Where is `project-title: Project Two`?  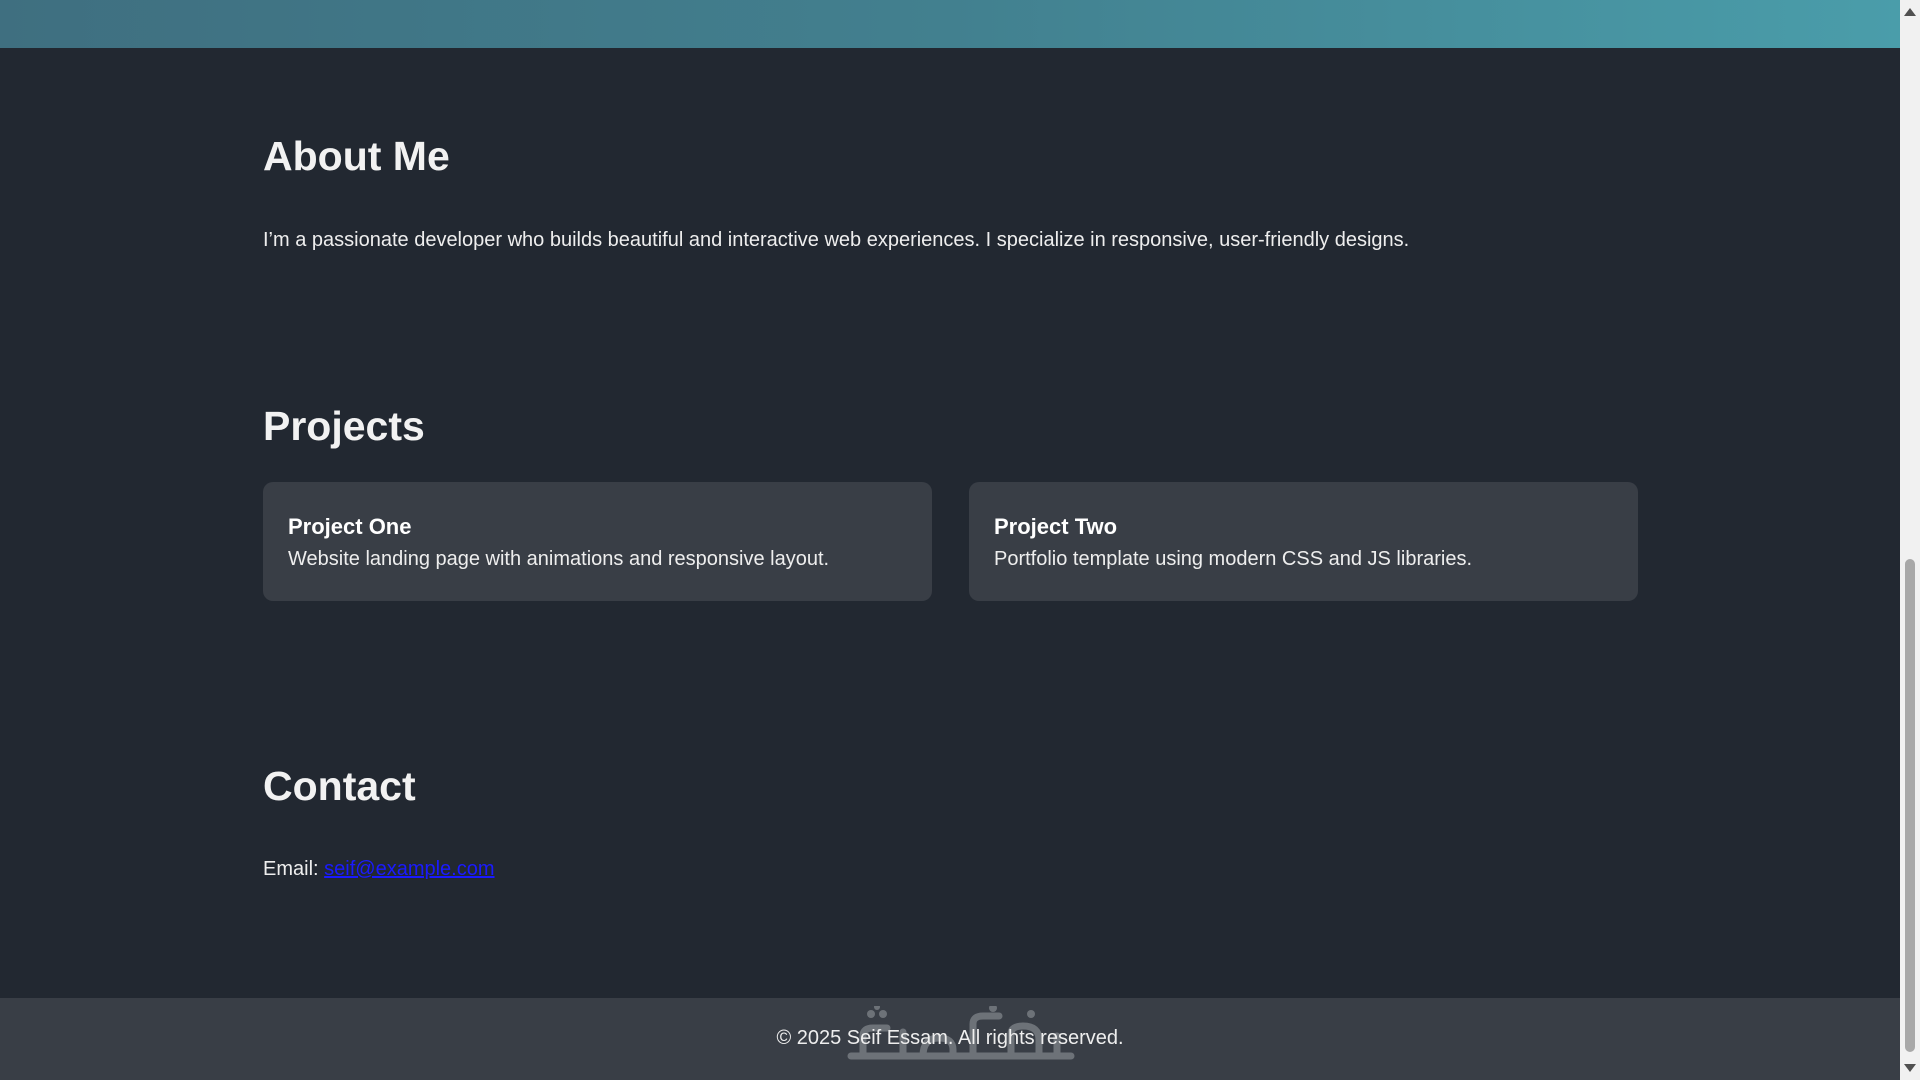 project-title: Project Two is located at coordinates (1056, 526).